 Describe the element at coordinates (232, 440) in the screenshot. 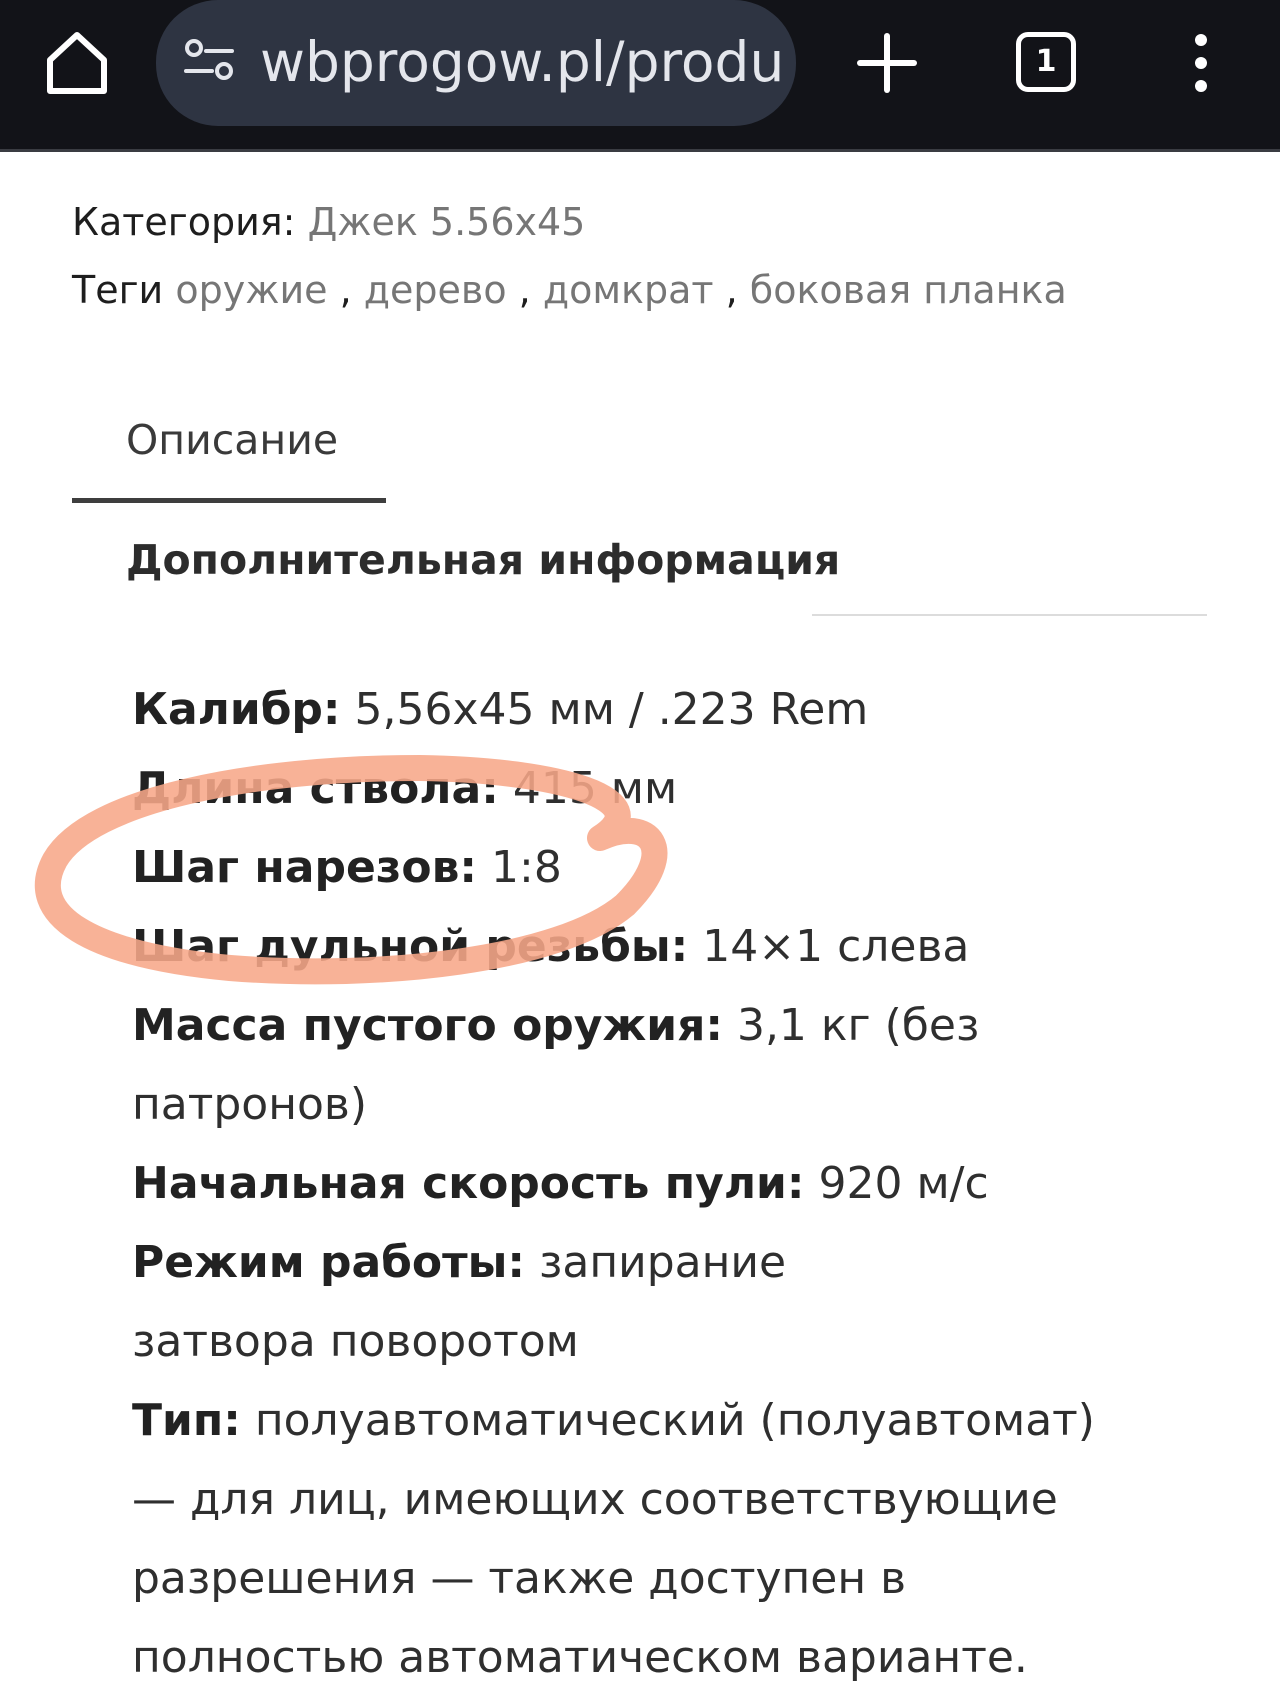

I see `tab-description: Описание` at that location.